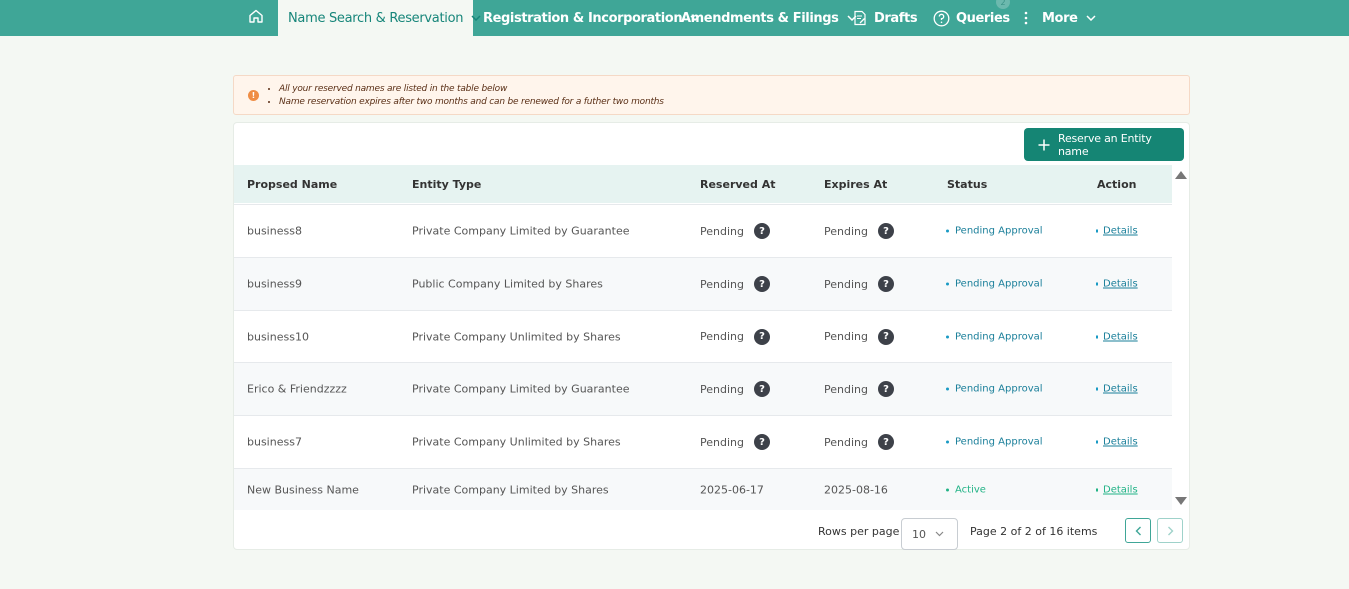 The height and width of the screenshot is (589, 1349). I want to click on column-header: Status, so click(967, 184).